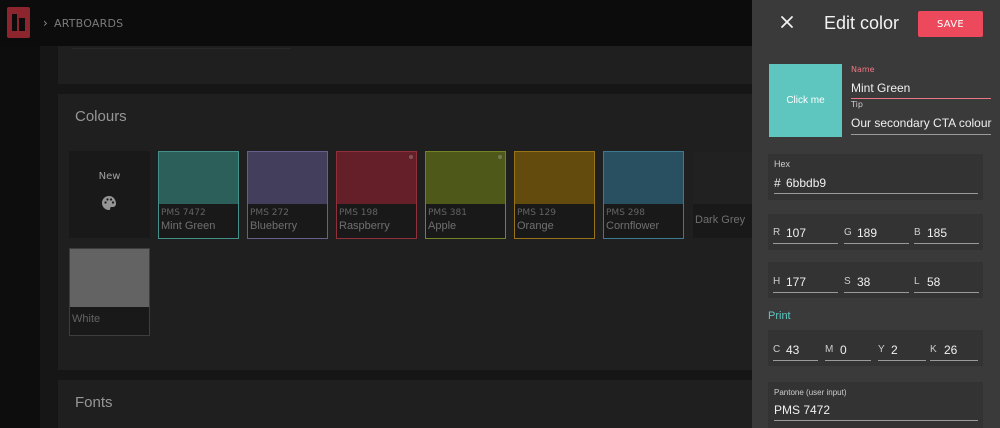 This screenshot has height=428, width=1000. What do you see at coordinates (405, 404) in the screenshot?
I see `fonts-card: Fonts` at bounding box center [405, 404].